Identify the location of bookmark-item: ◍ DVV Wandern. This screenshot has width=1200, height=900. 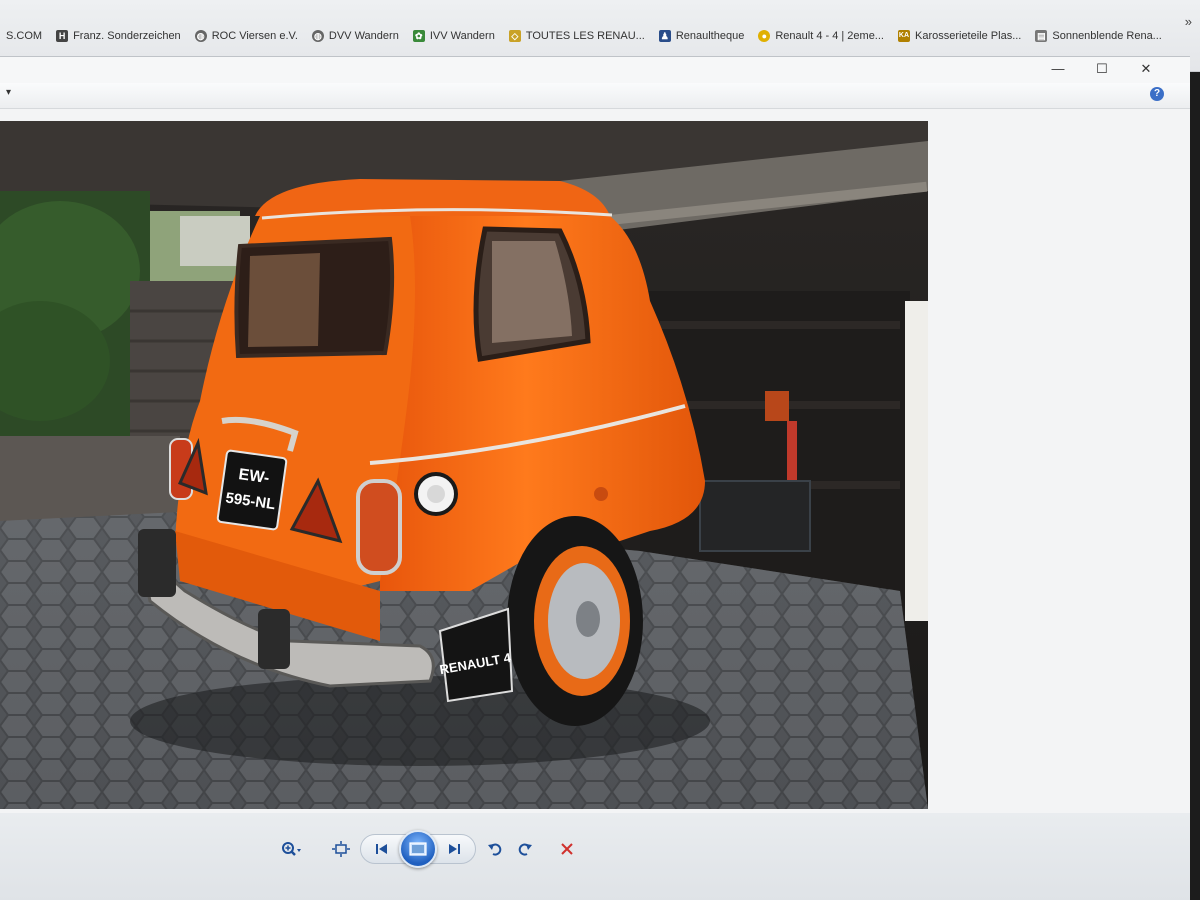
(355, 35).